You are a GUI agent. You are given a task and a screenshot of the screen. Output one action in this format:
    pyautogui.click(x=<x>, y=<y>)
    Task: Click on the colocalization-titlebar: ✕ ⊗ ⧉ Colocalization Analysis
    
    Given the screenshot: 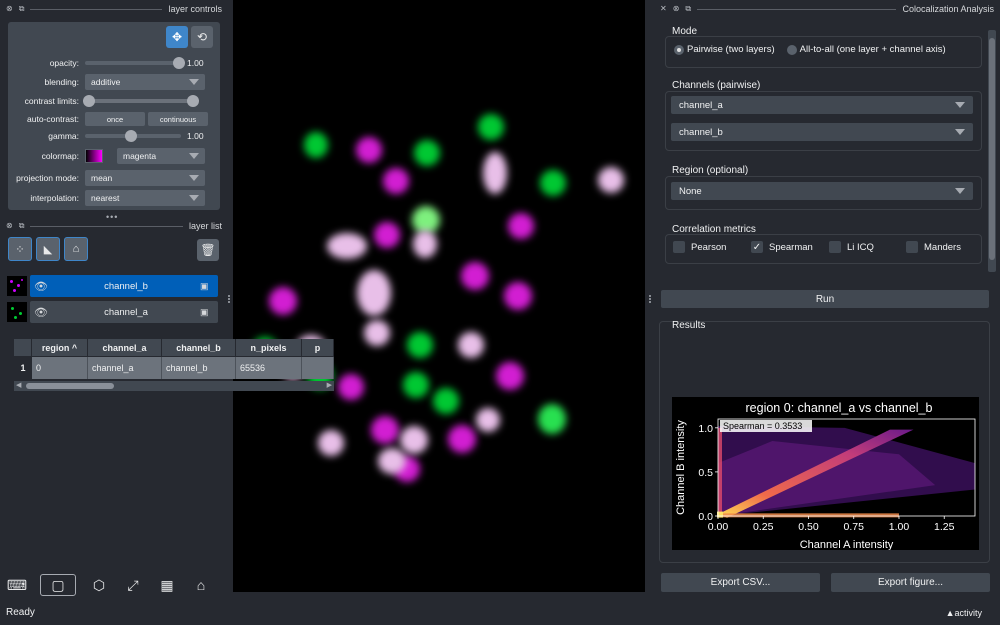 What is the action you would take?
    pyautogui.click(x=827, y=9)
    